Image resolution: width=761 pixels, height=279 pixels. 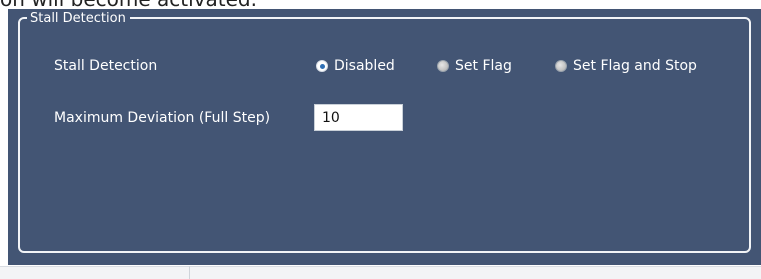 What do you see at coordinates (322, 66) in the screenshot?
I see `radio-selected-icon` at bounding box center [322, 66].